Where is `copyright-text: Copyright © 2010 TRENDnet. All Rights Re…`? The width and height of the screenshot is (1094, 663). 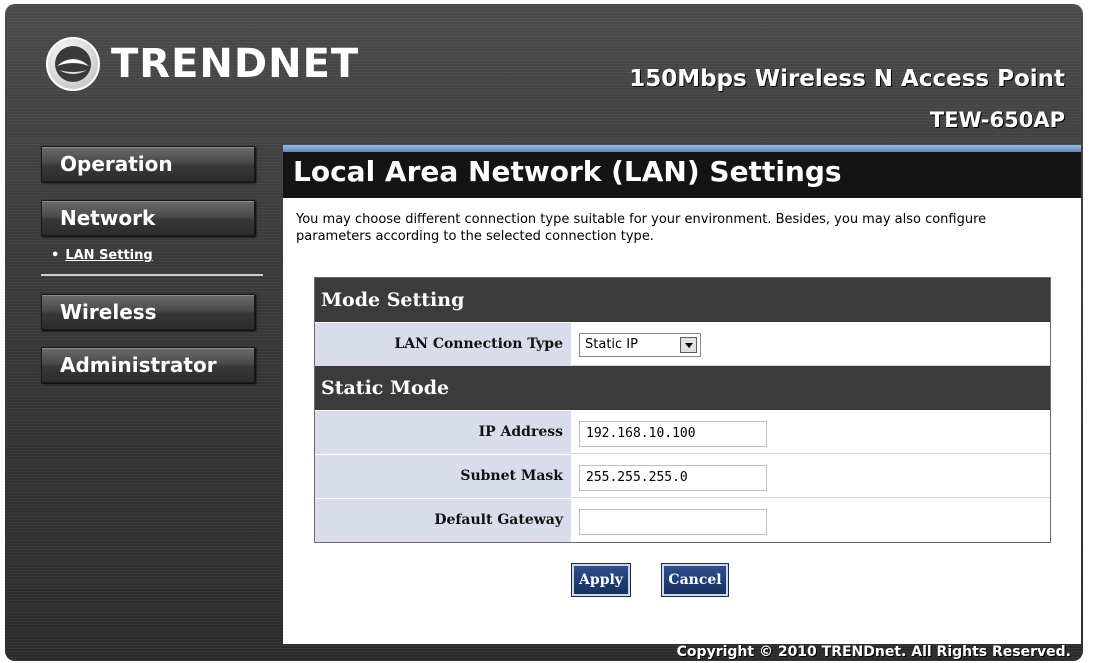 copyright-text: Copyright © 2010 TRENDnet. All Rights Re… is located at coordinates (873, 652).